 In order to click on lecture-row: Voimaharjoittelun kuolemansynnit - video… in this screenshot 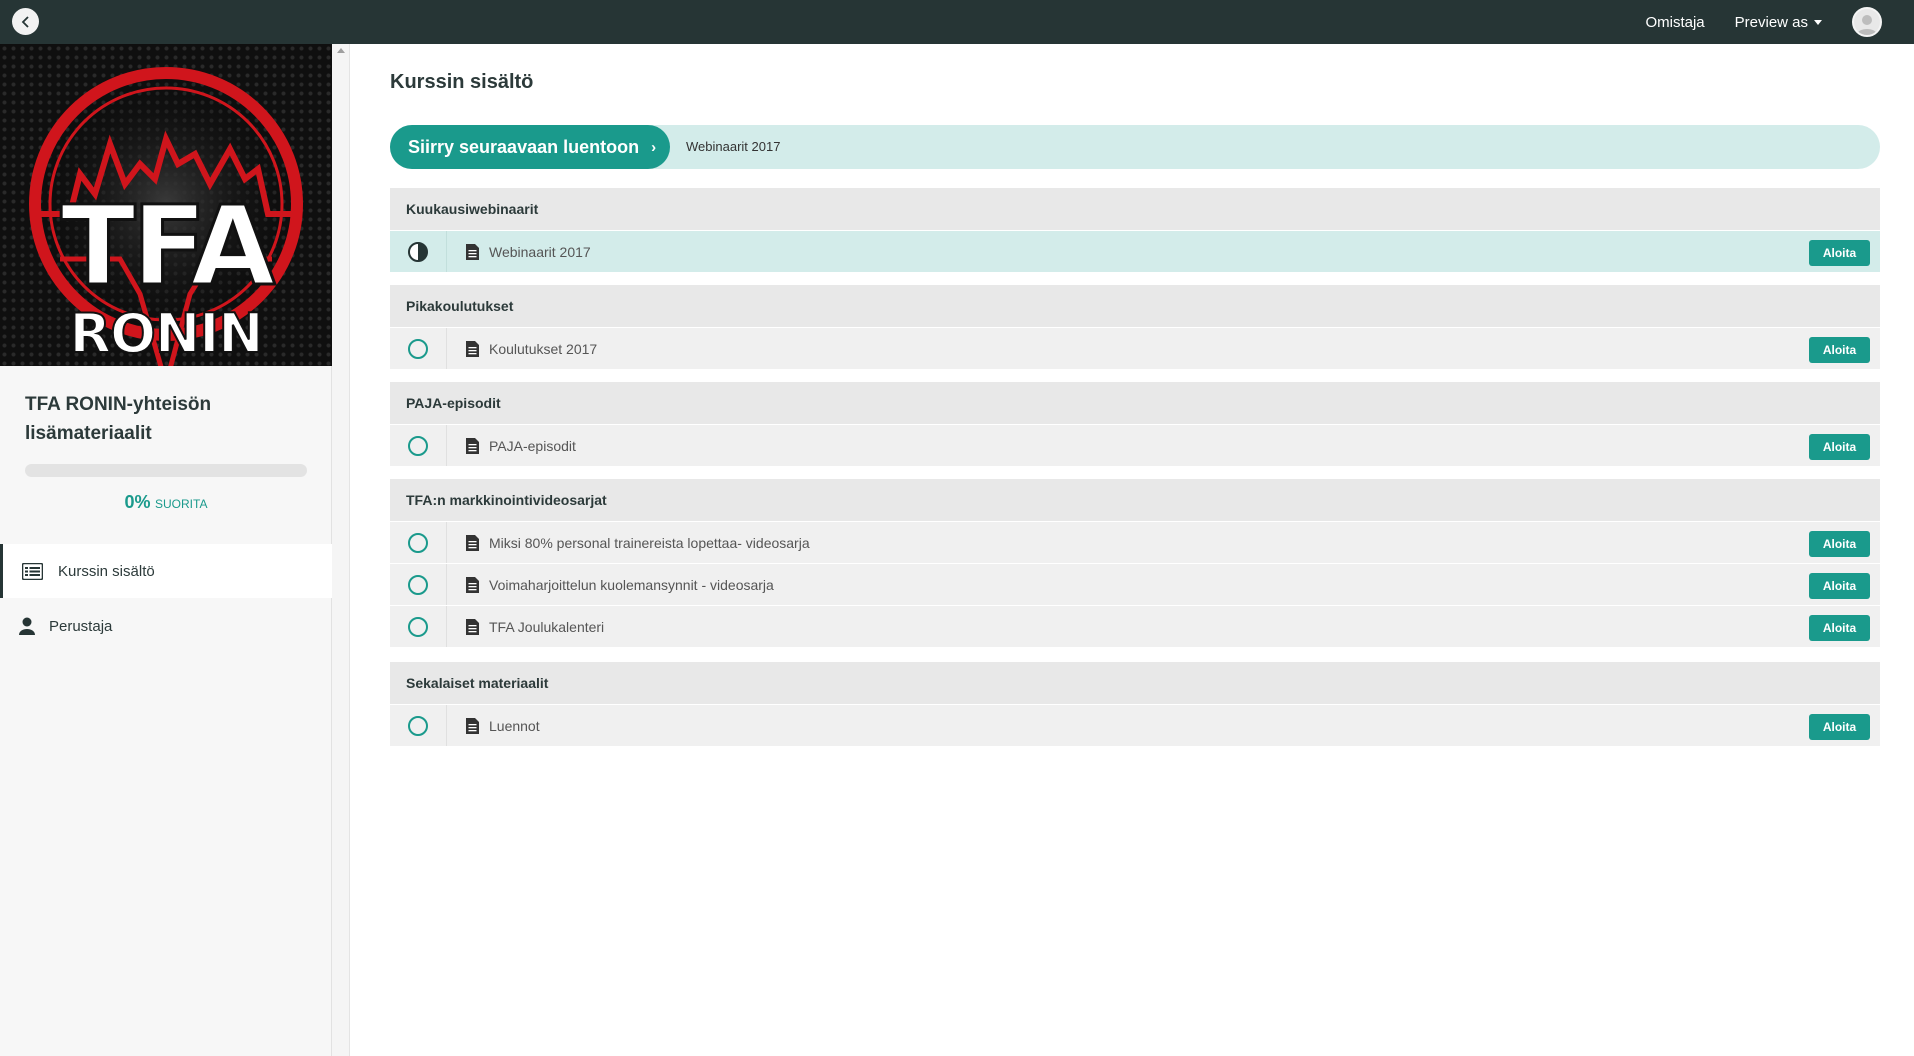, I will do `click(1135, 584)`.